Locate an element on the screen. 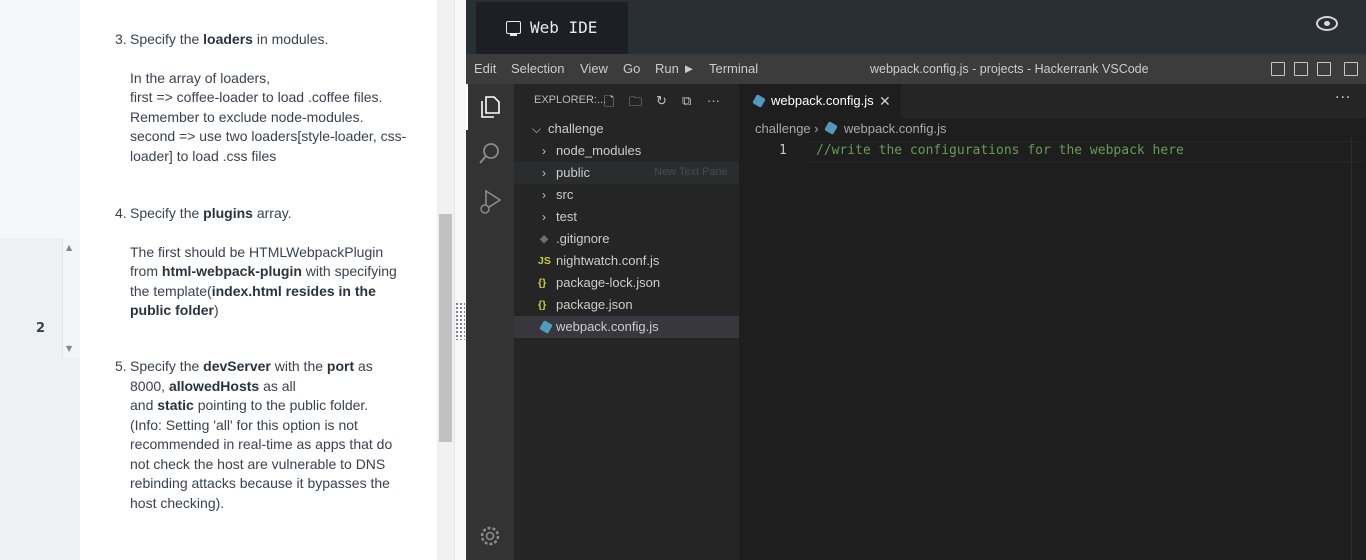 Image resolution: width=1366 pixels, height=560 pixels. menu-go: Go is located at coordinates (631, 68).